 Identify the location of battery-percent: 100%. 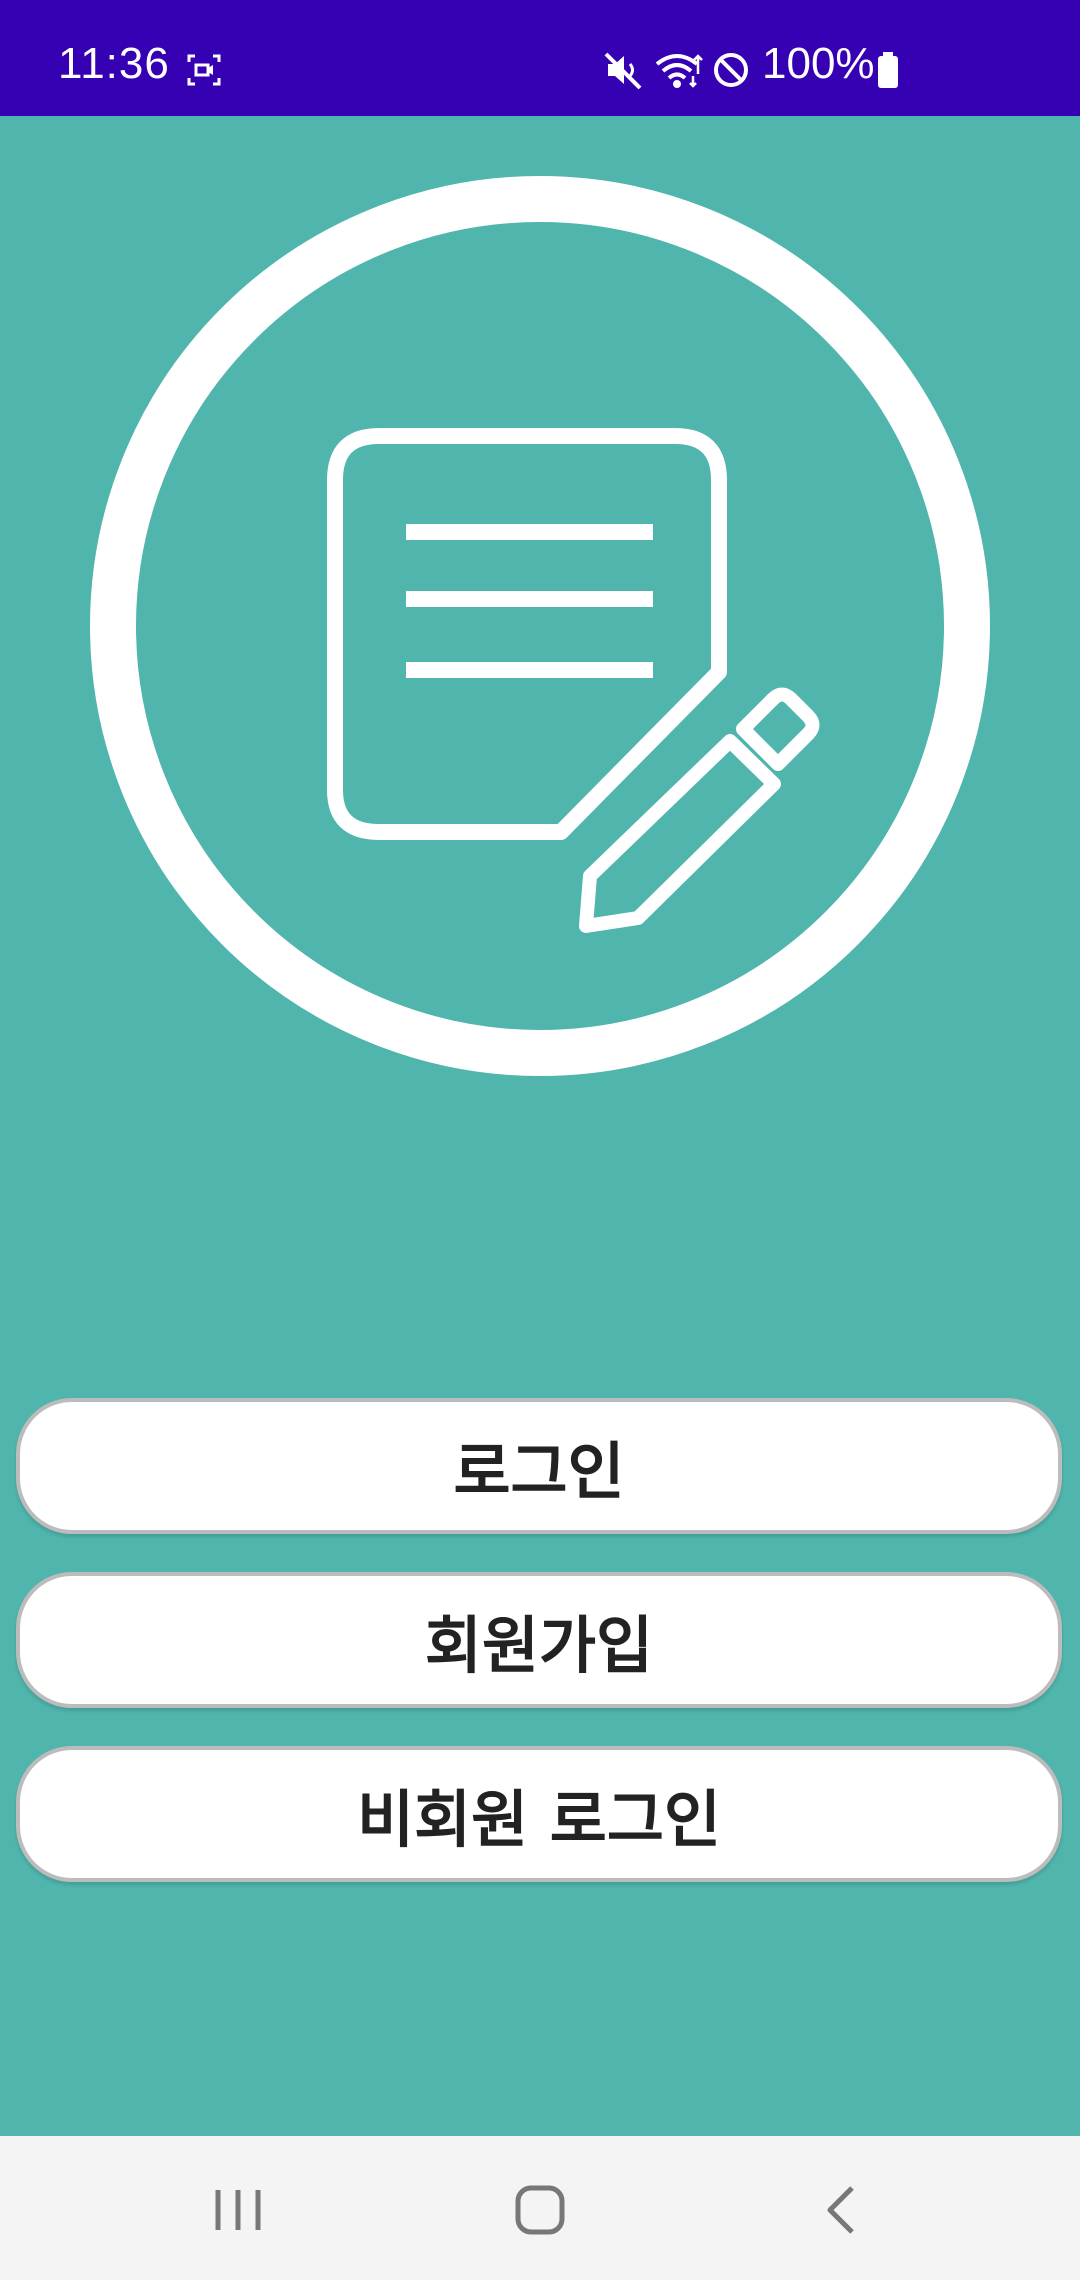
(818, 63).